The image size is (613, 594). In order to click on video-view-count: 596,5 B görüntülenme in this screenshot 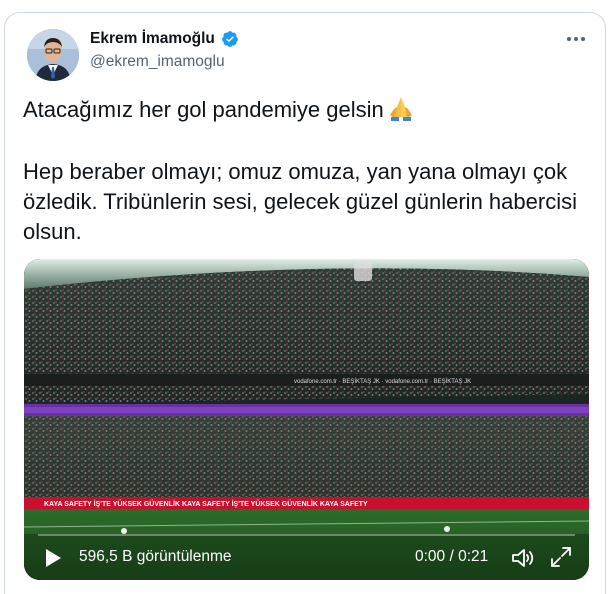, I will do `click(155, 556)`.